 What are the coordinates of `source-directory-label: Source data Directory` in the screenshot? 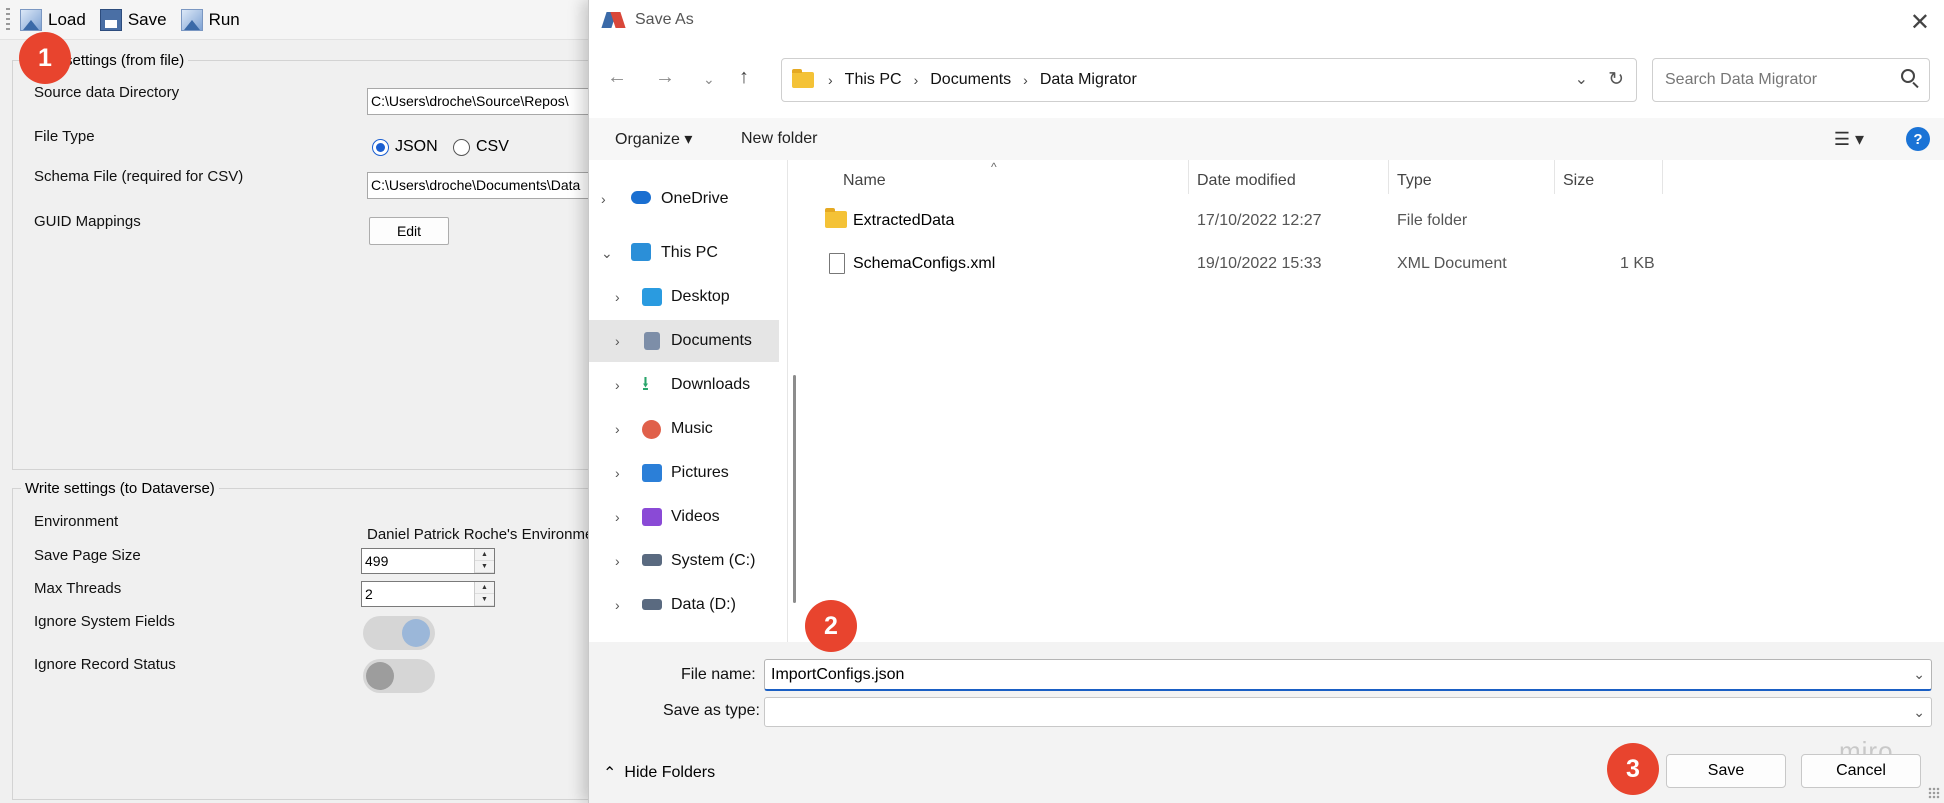 It's located at (107, 92).